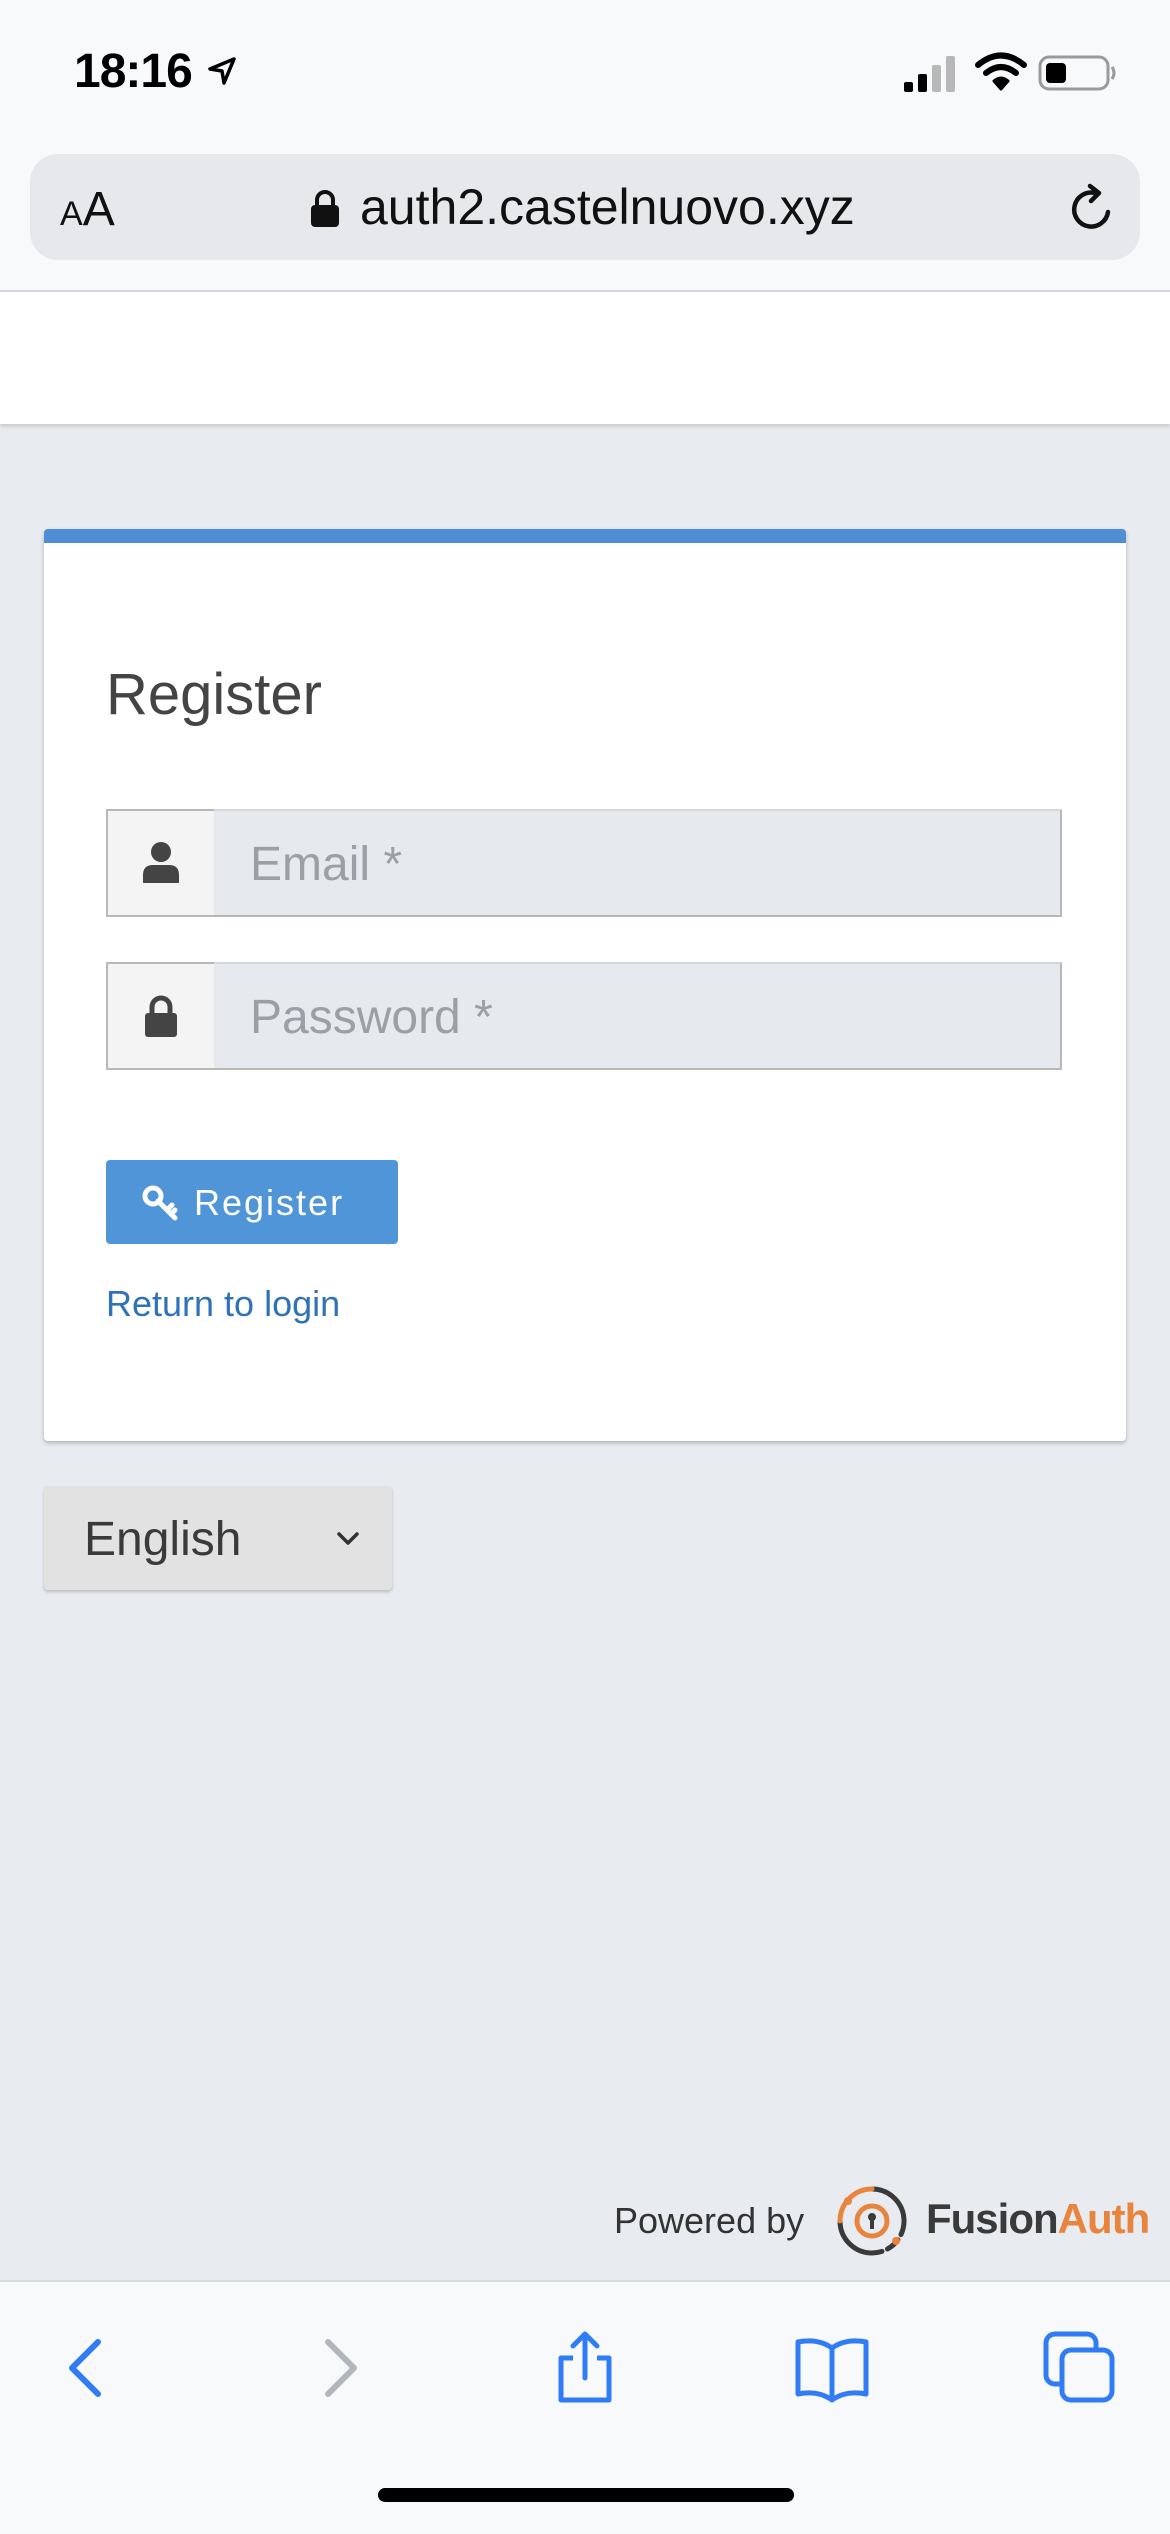 This screenshot has height=2534, width=1170. I want to click on page-title: Register, so click(214, 694).